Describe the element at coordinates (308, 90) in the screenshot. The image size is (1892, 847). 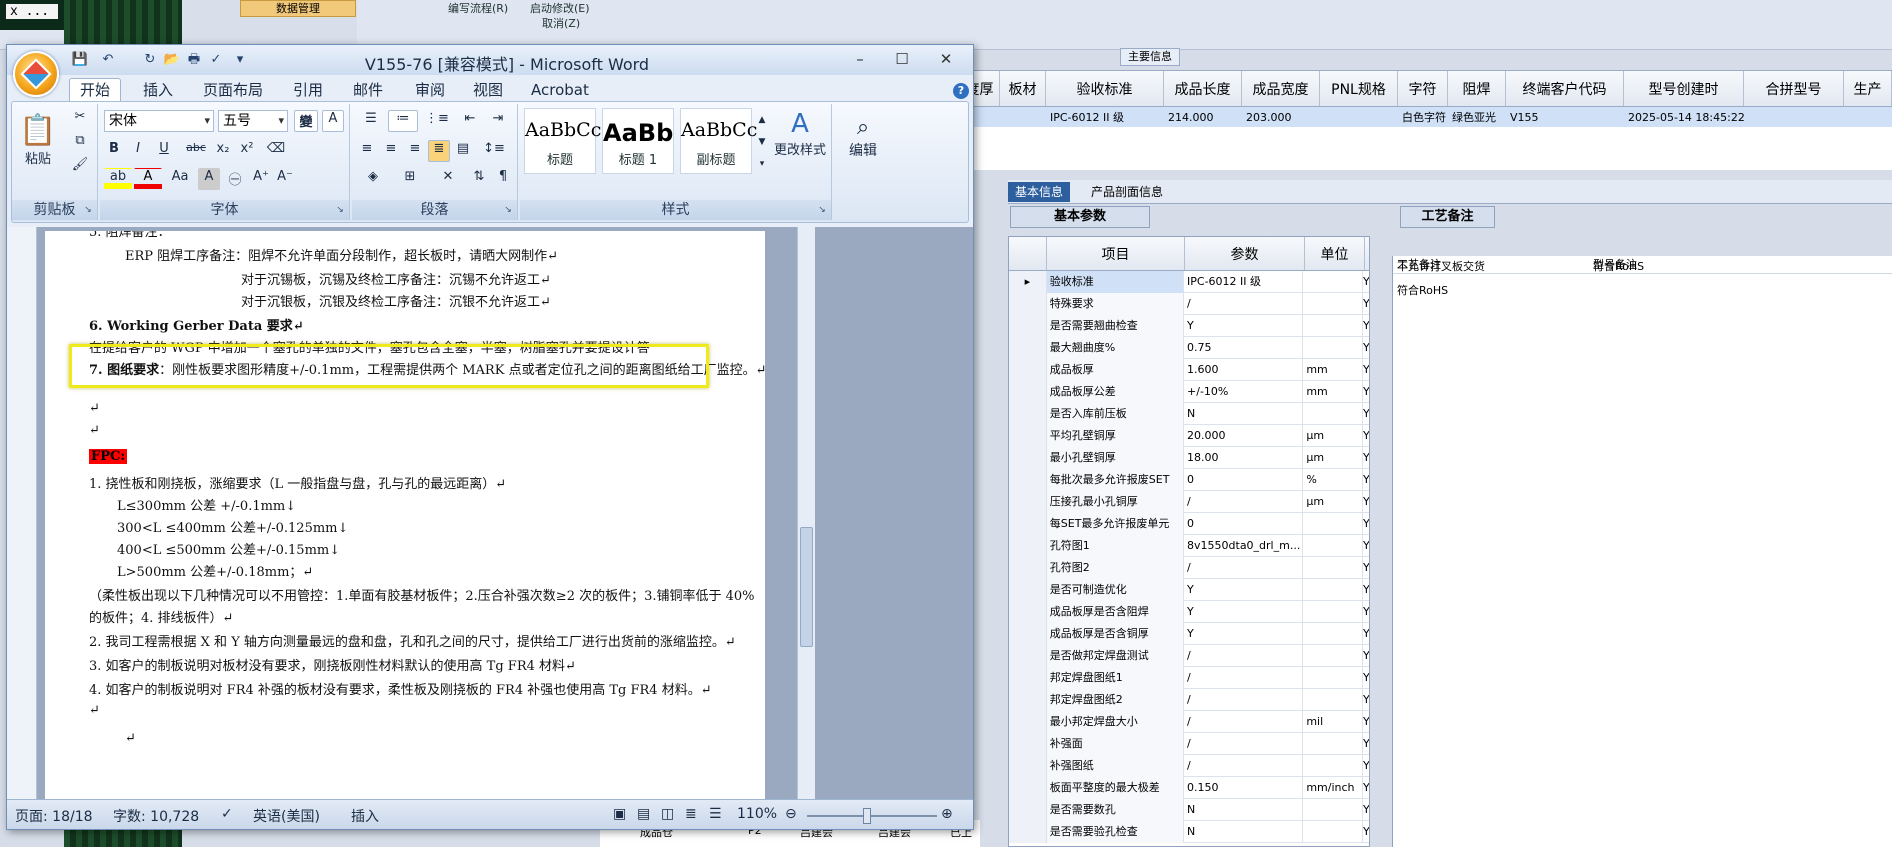
I see `tab-references: 引用` at that location.